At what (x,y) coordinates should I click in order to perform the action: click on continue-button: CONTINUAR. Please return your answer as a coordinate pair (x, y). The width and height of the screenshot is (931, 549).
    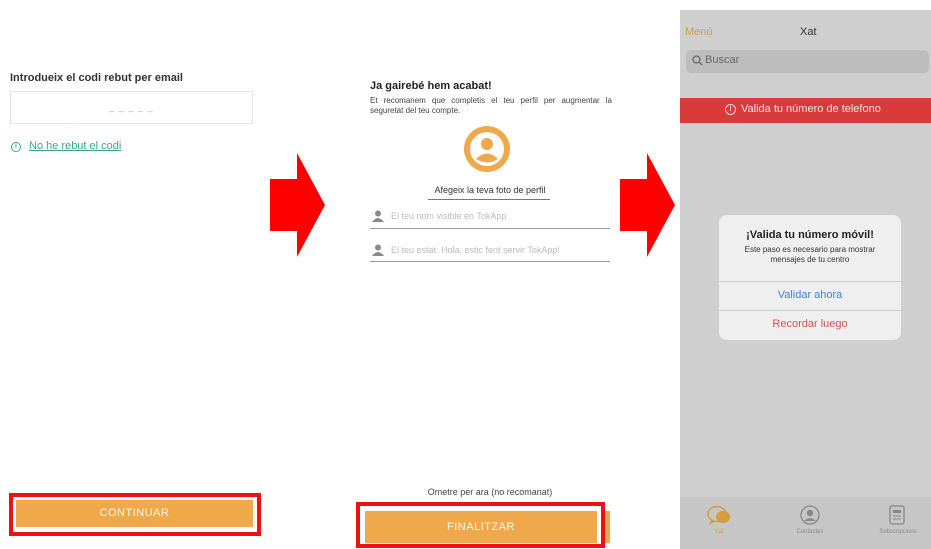
    Looking at the image, I should click on (134, 513).